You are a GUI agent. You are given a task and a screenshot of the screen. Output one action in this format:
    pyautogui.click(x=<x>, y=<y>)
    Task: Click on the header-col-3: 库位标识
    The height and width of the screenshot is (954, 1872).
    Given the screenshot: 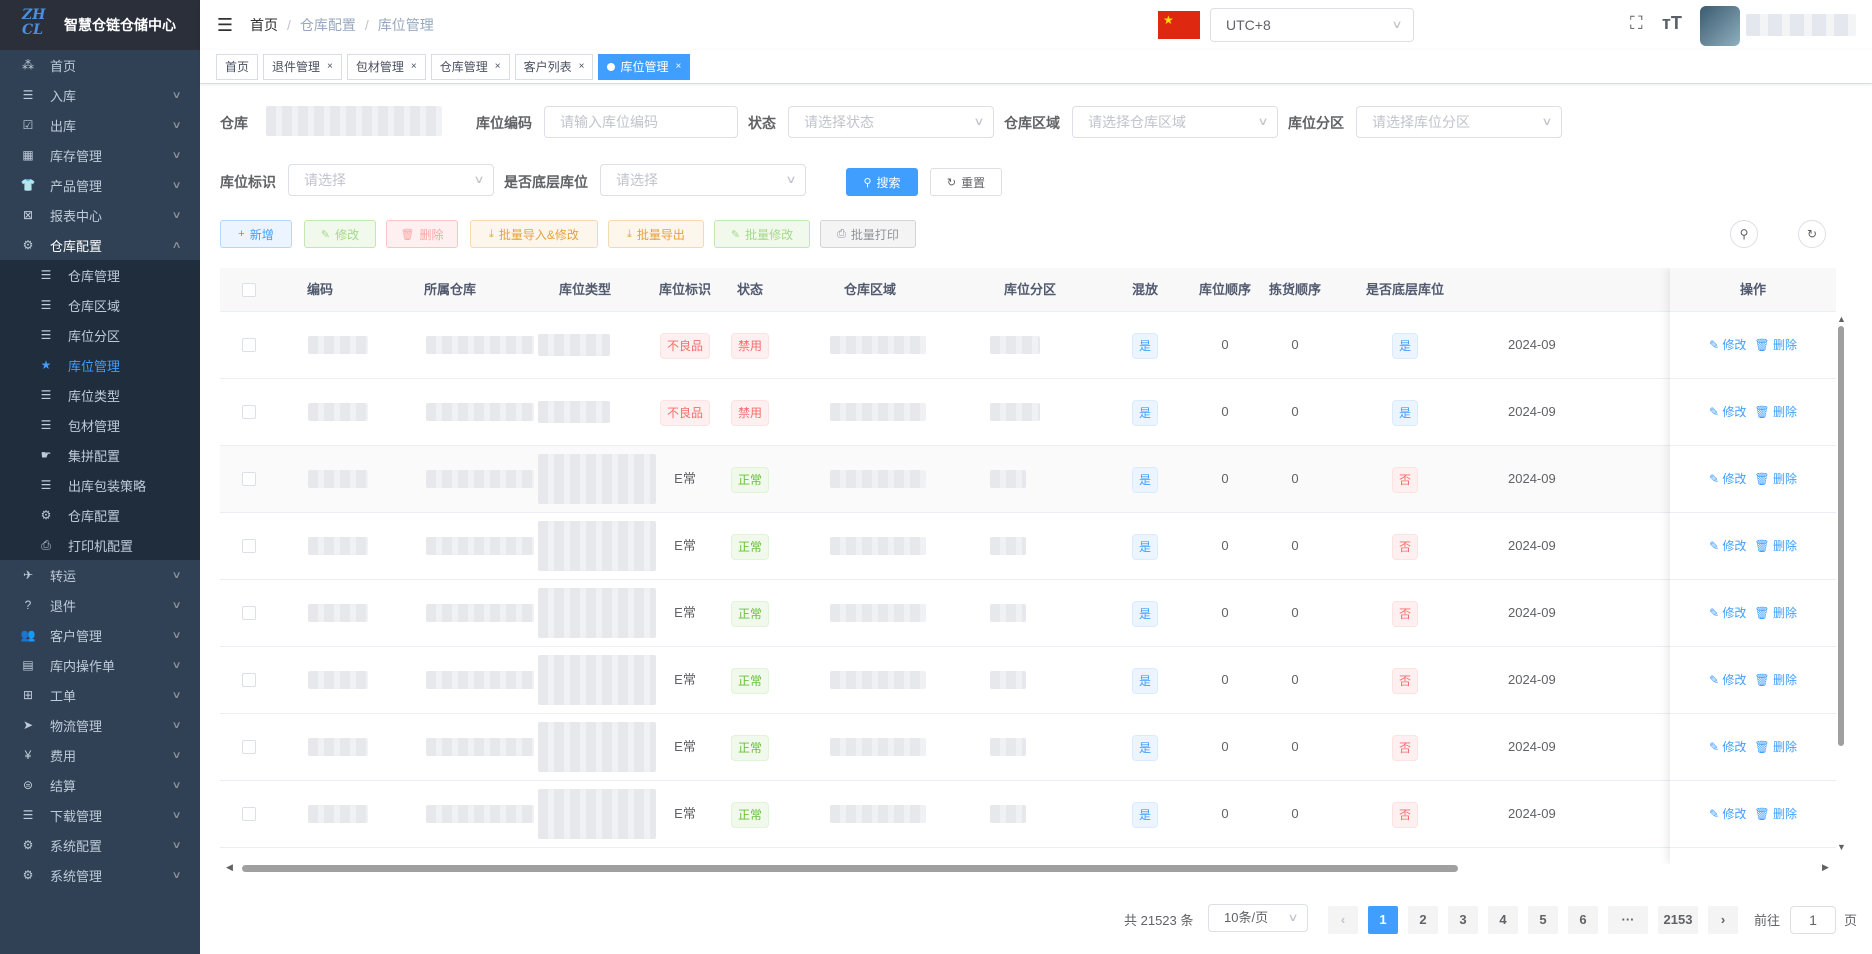 What is the action you would take?
    pyautogui.click(x=685, y=290)
    